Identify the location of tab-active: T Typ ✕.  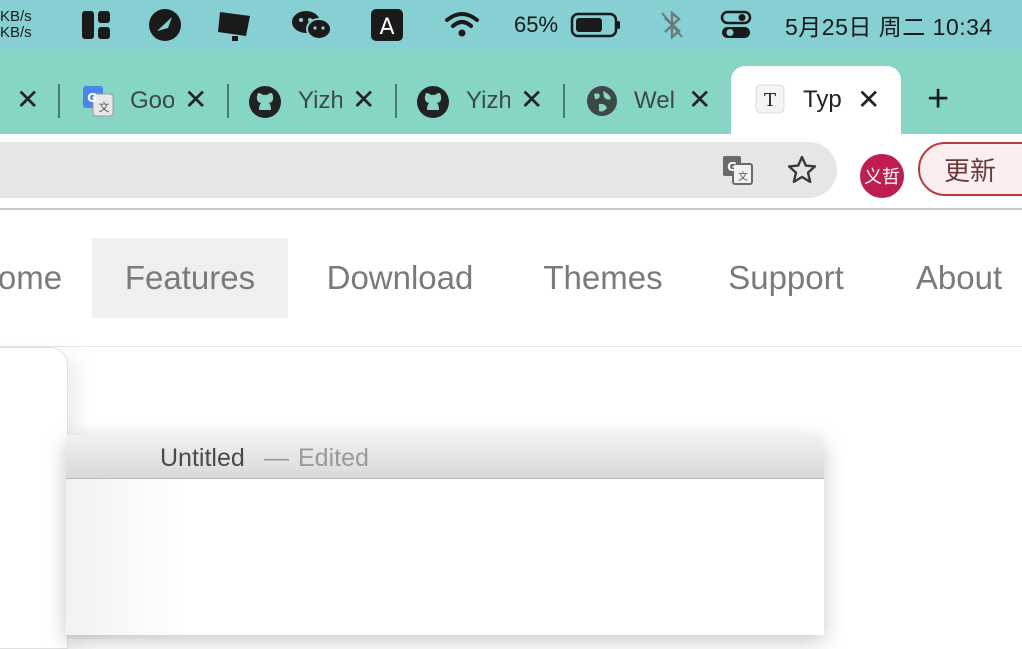
(816, 100).